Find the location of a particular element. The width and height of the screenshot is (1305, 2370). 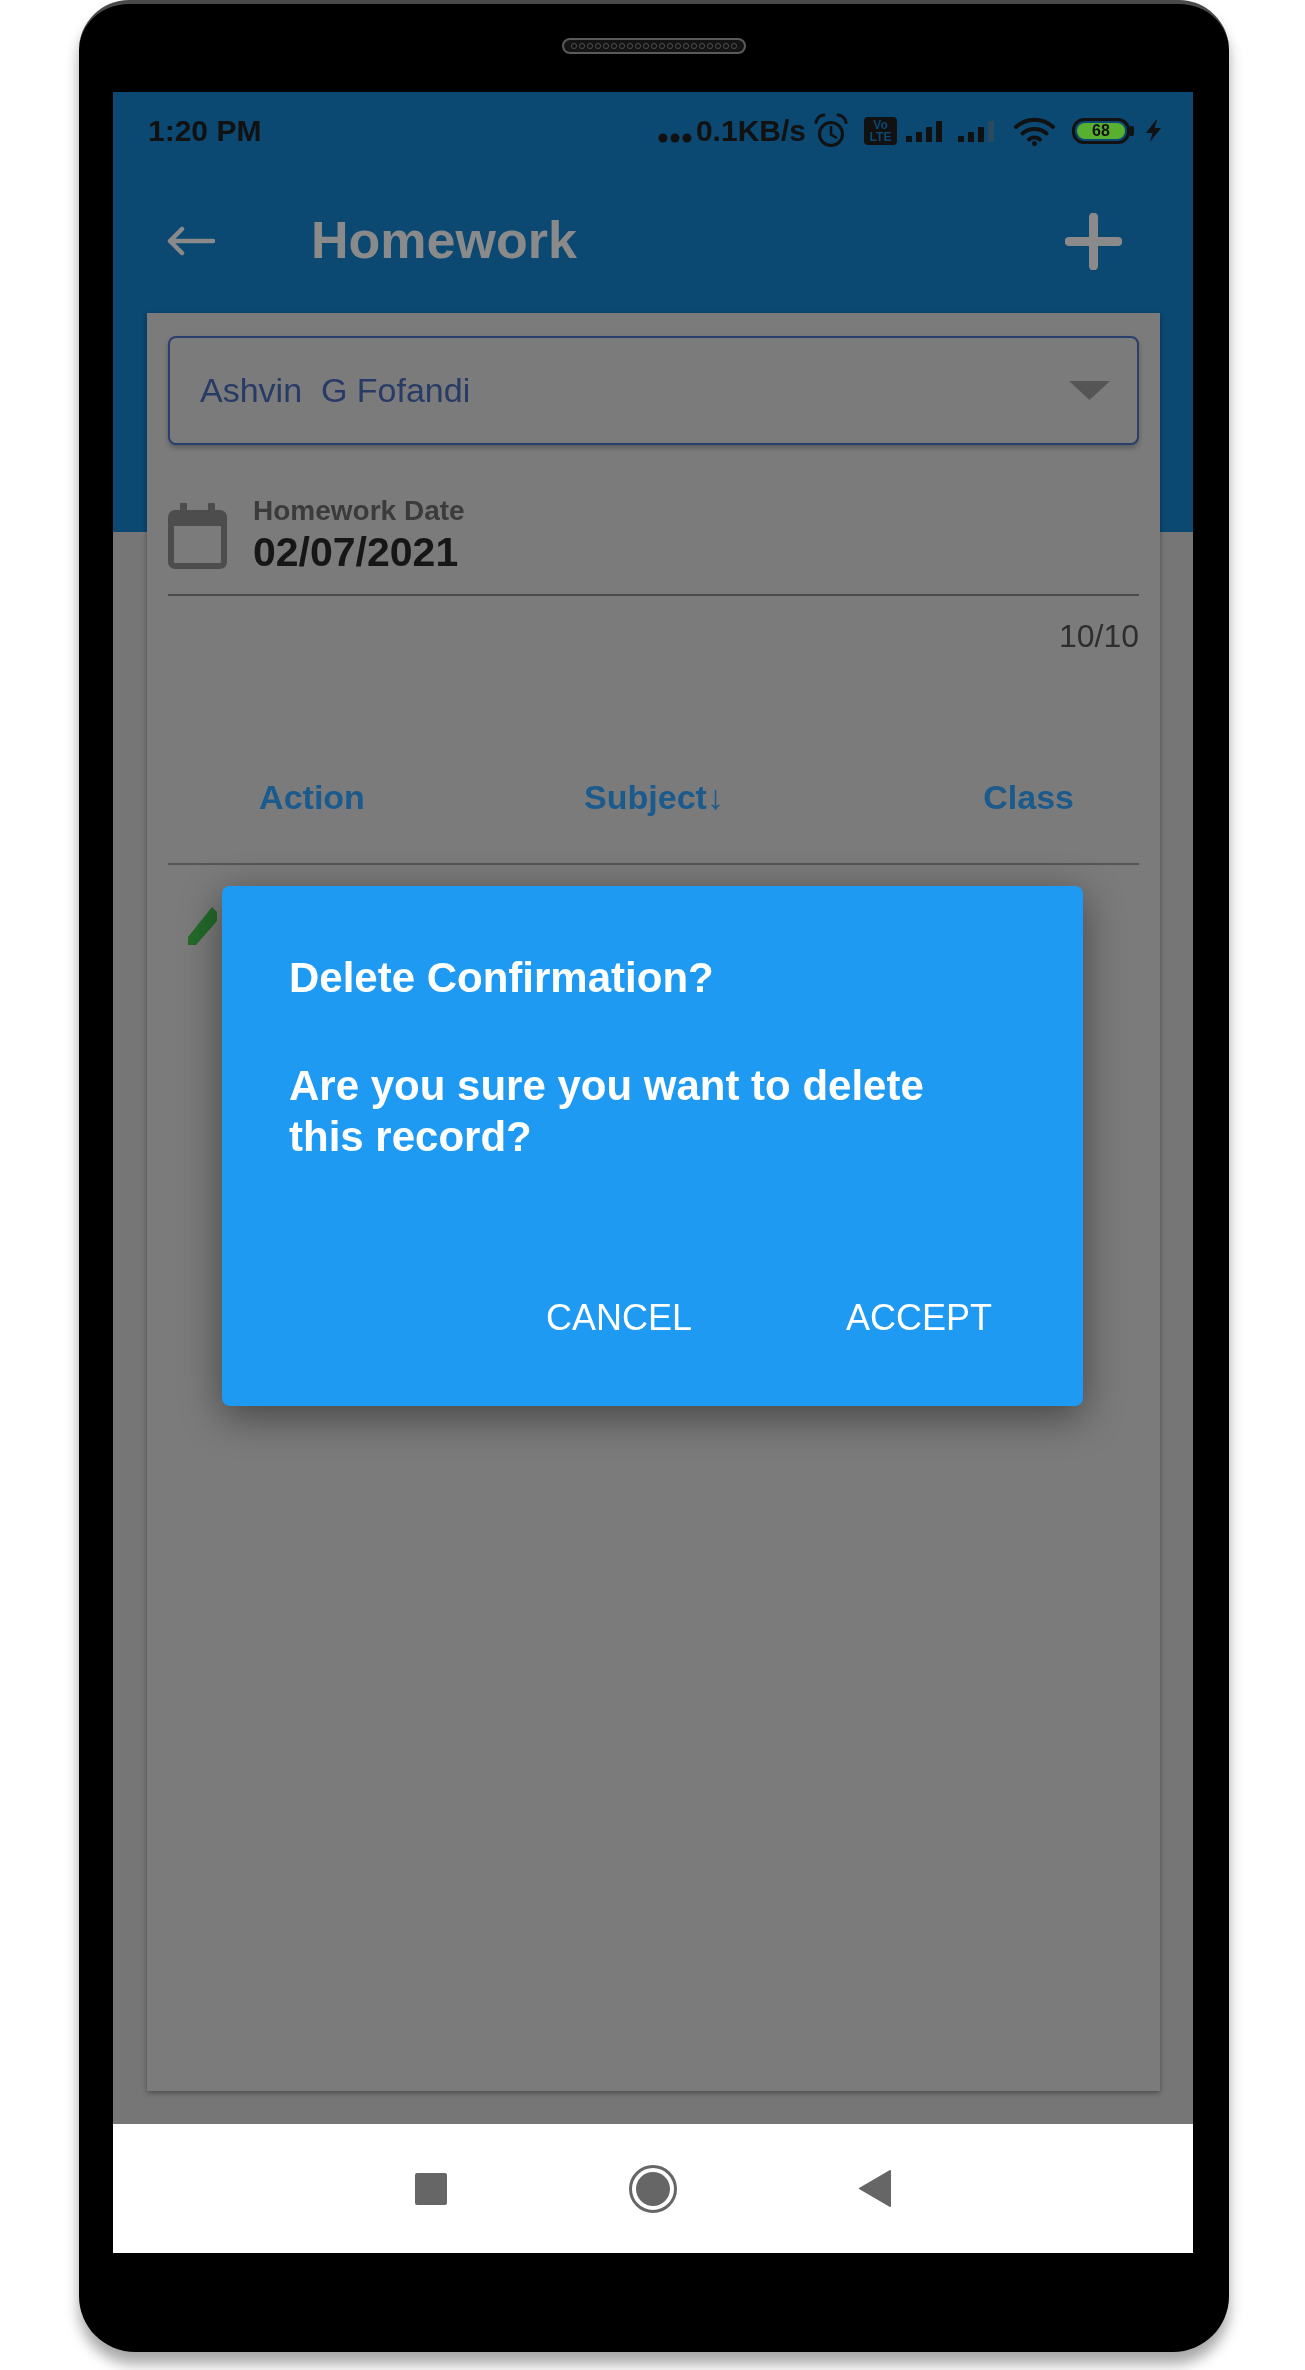

accept-button: ACCEPT is located at coordinates (918, 1317).